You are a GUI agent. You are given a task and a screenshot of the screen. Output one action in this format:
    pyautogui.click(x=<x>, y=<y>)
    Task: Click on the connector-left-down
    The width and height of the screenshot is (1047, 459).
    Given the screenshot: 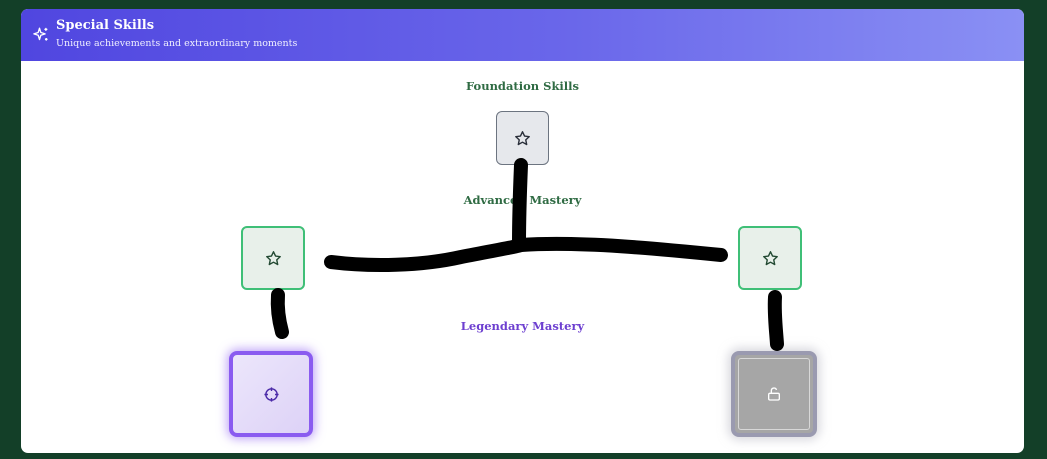 What is the action you would take?
    pyautogui.click(x=279, y=313)
    